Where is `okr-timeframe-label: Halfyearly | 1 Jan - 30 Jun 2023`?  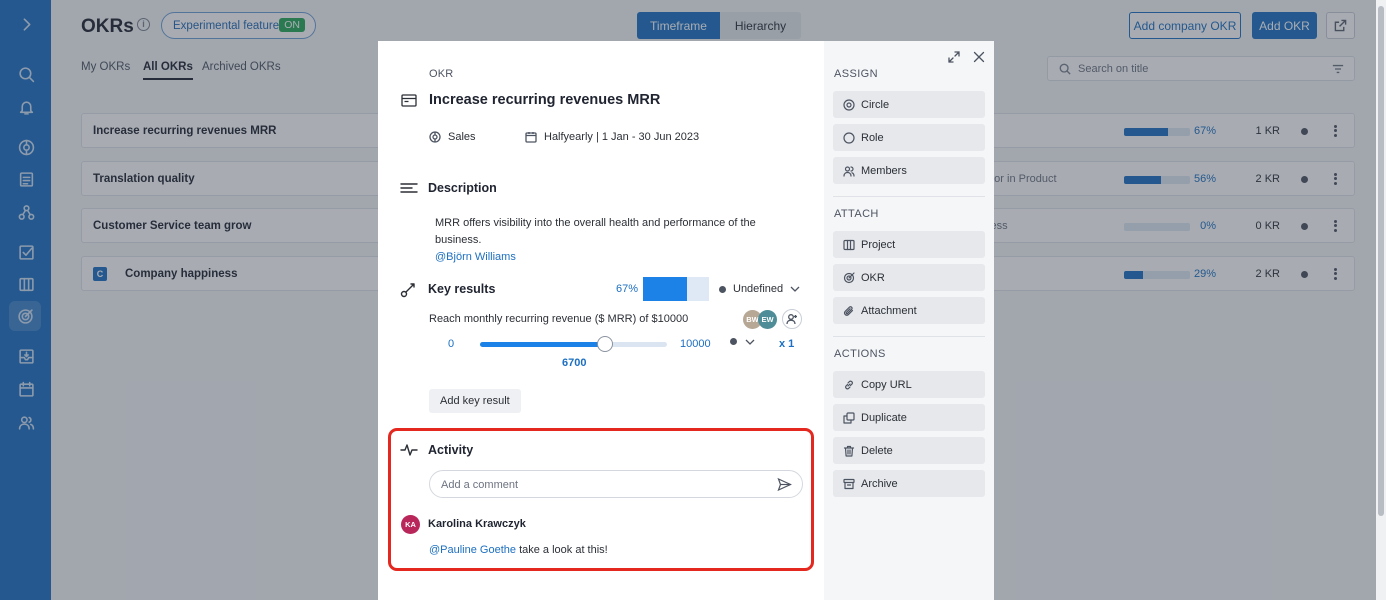
okr-timeframe-label: Halfyearly | 1 Jan - 30 Jun 2023 is located at coordinates (622, 137).